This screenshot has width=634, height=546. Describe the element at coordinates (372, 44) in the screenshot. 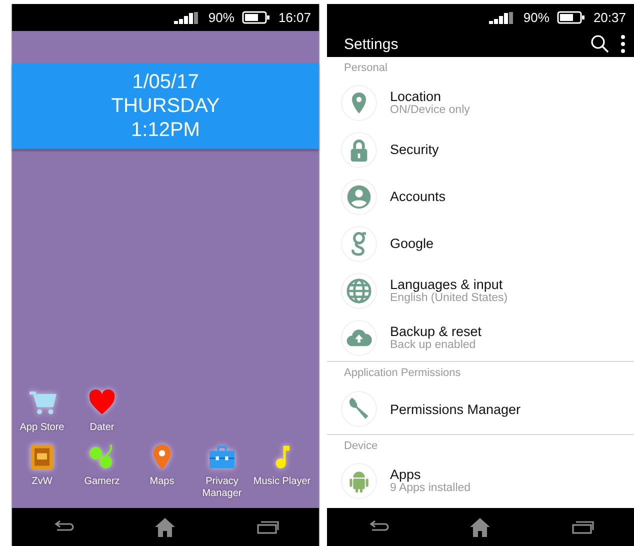

I see `screen-title: Settings` at that location.